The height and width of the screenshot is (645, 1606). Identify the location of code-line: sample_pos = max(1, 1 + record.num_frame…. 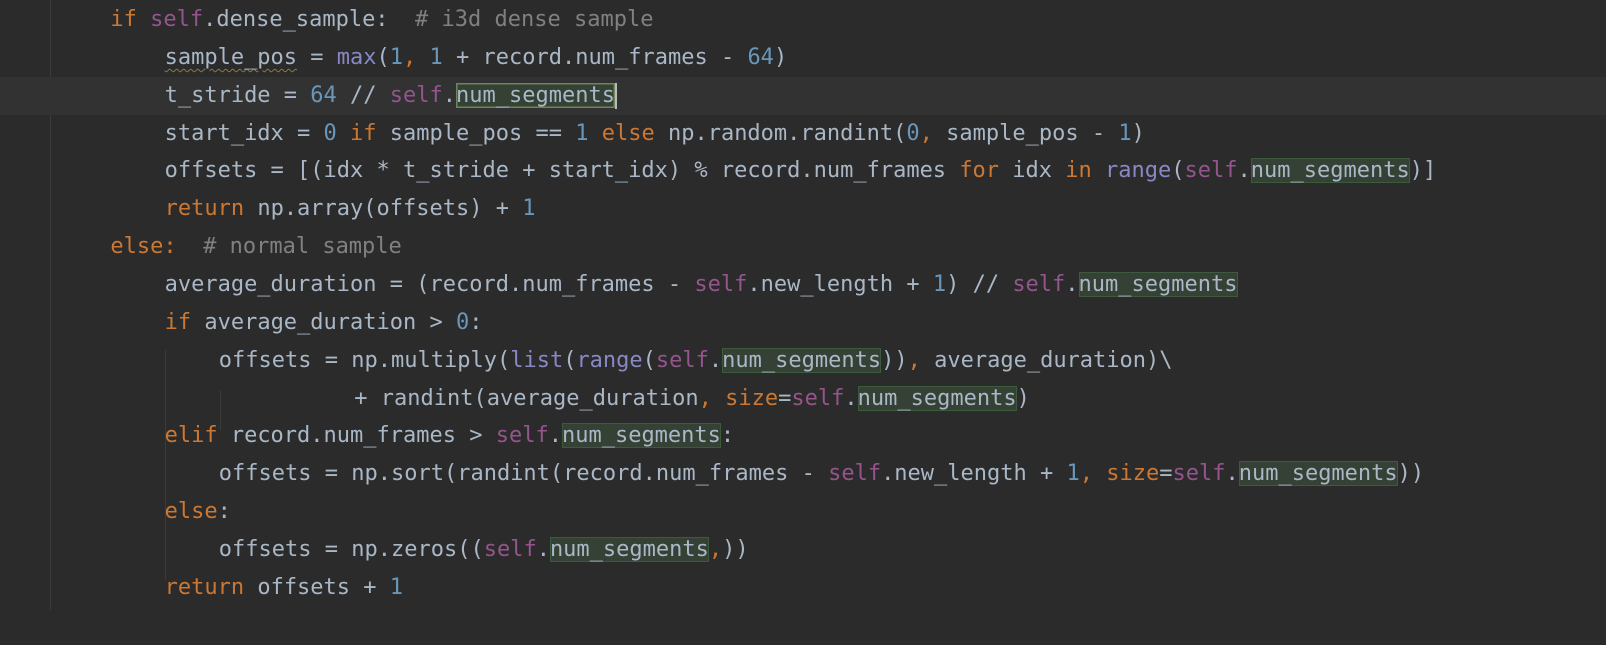
(803, 58).